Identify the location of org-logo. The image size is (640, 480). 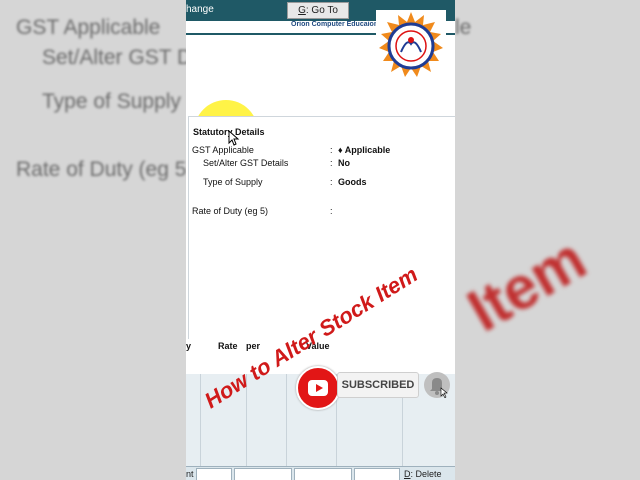
(411, 48).